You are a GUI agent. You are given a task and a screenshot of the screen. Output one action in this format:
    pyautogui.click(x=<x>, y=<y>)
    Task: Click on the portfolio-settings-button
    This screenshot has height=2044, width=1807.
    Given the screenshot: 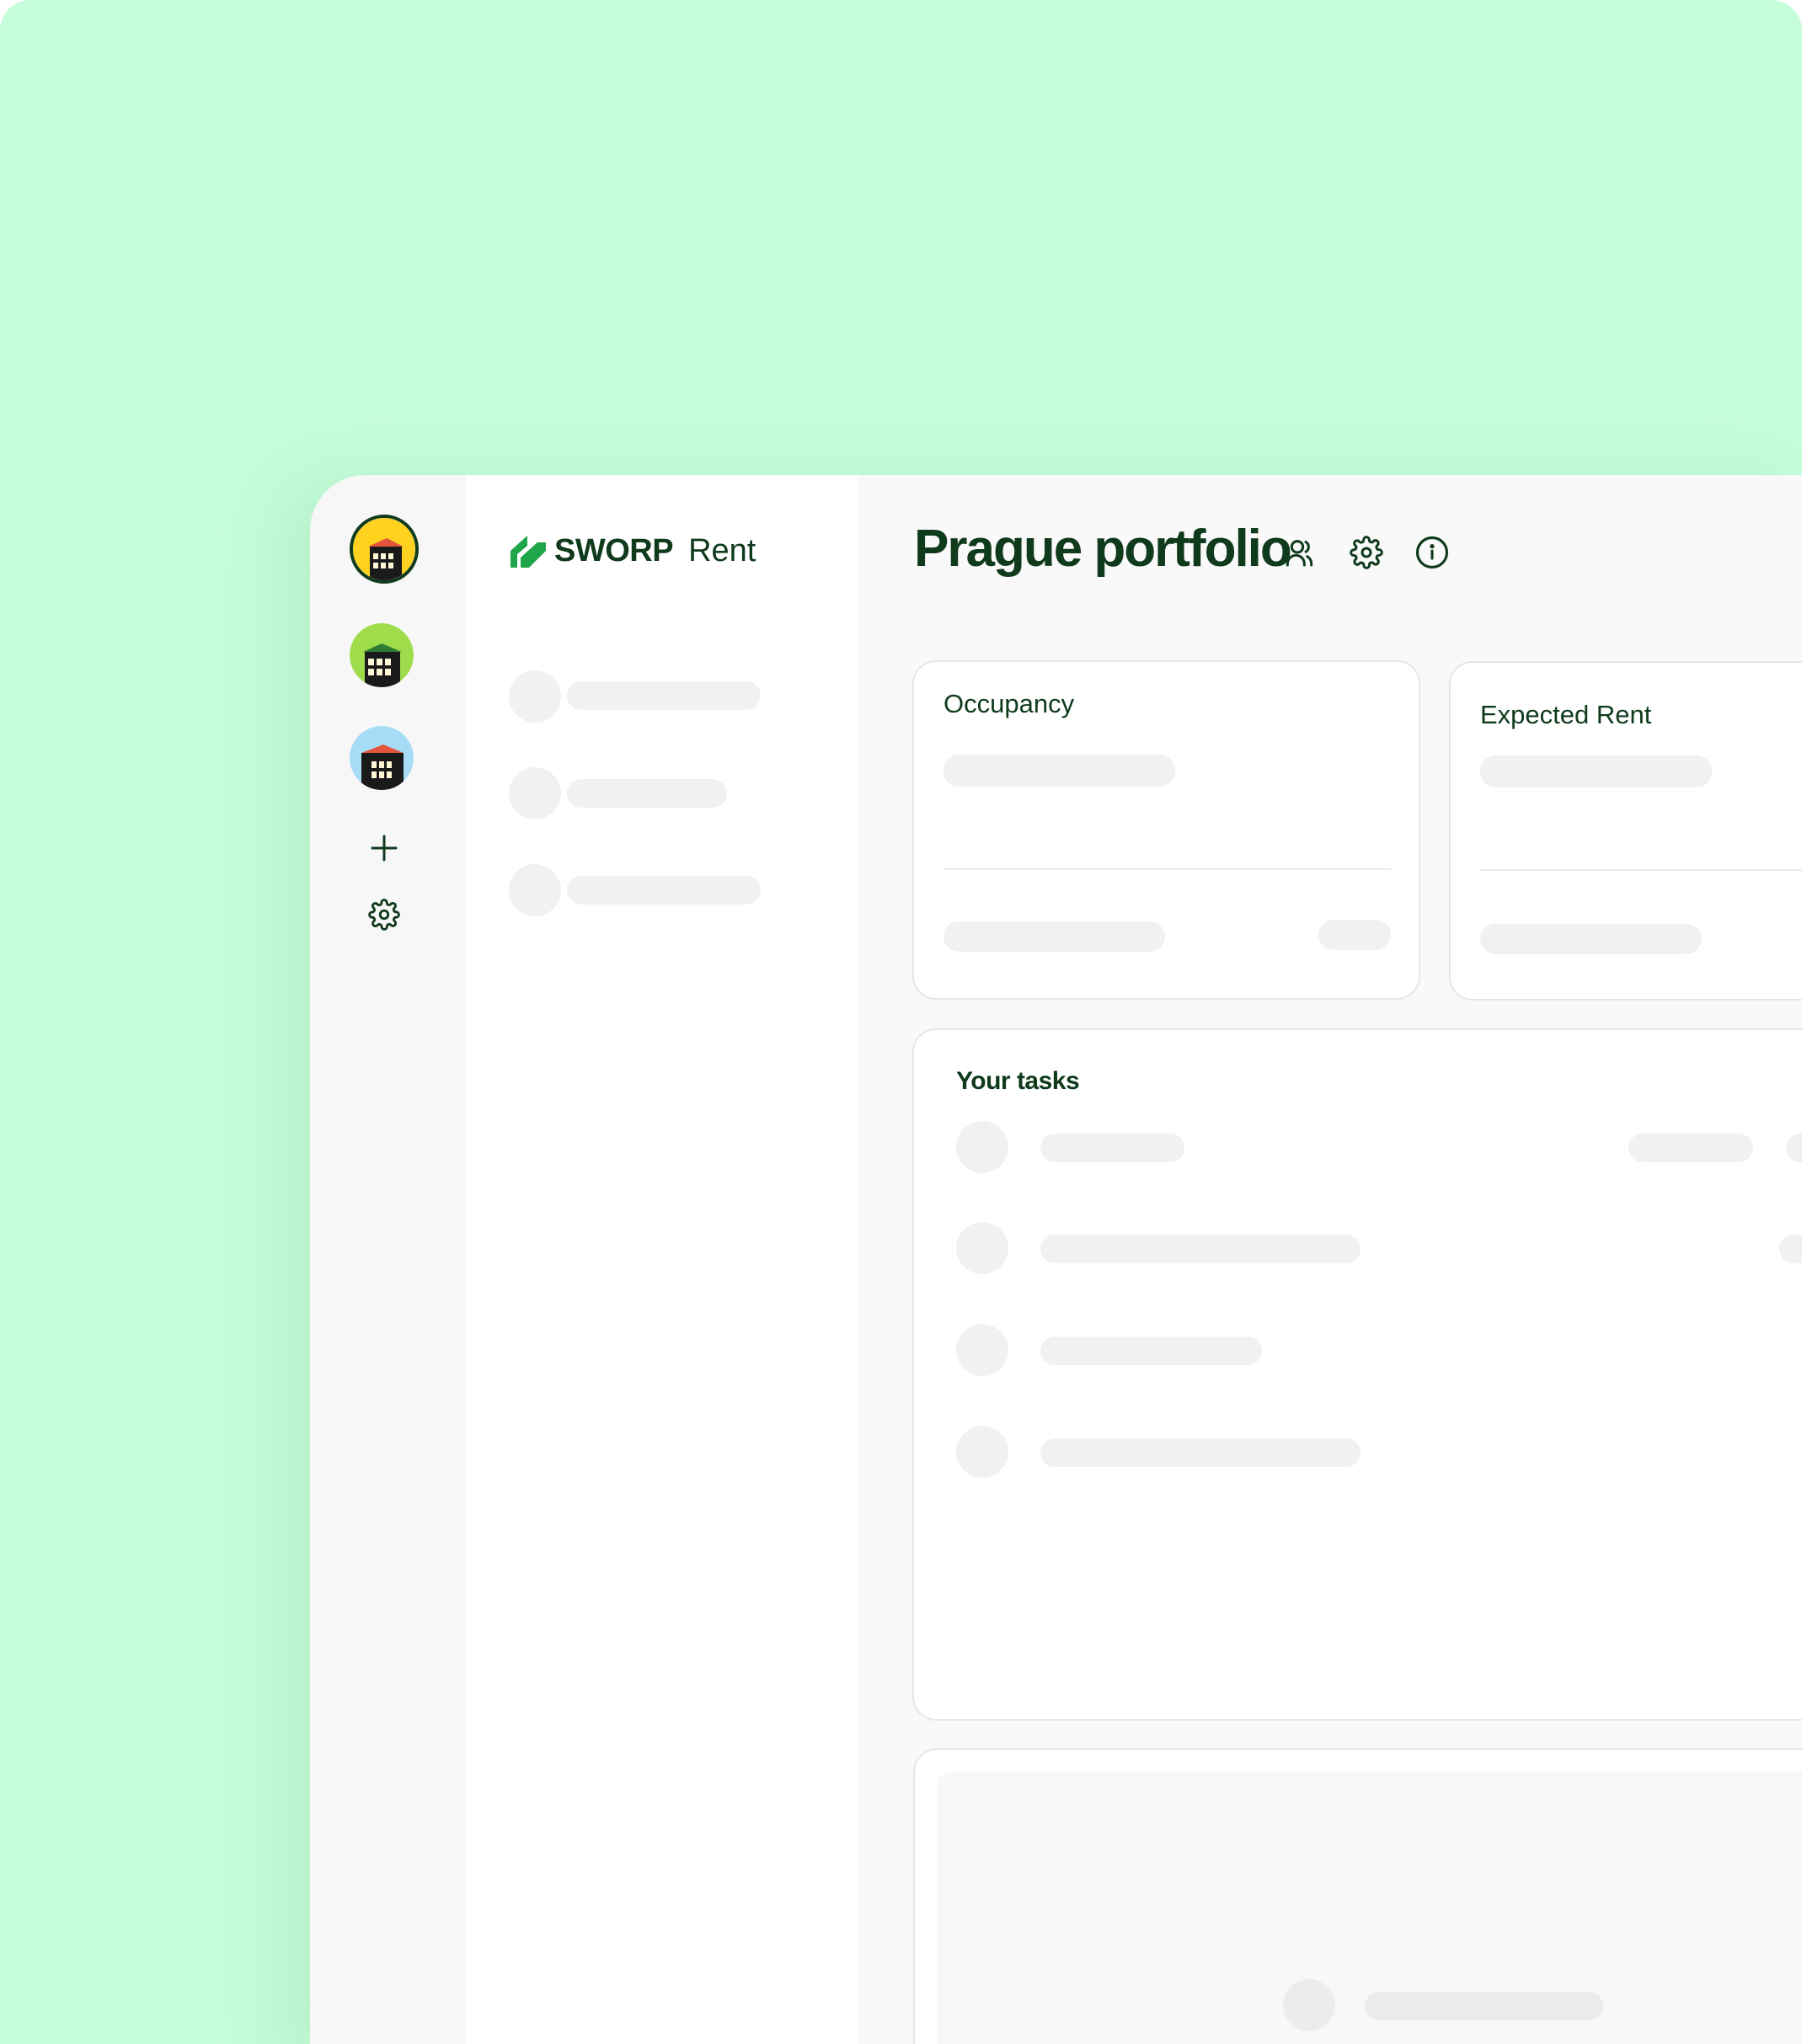 What is the action you would take?
    pyautogui.click(x=1366, y=552)
    